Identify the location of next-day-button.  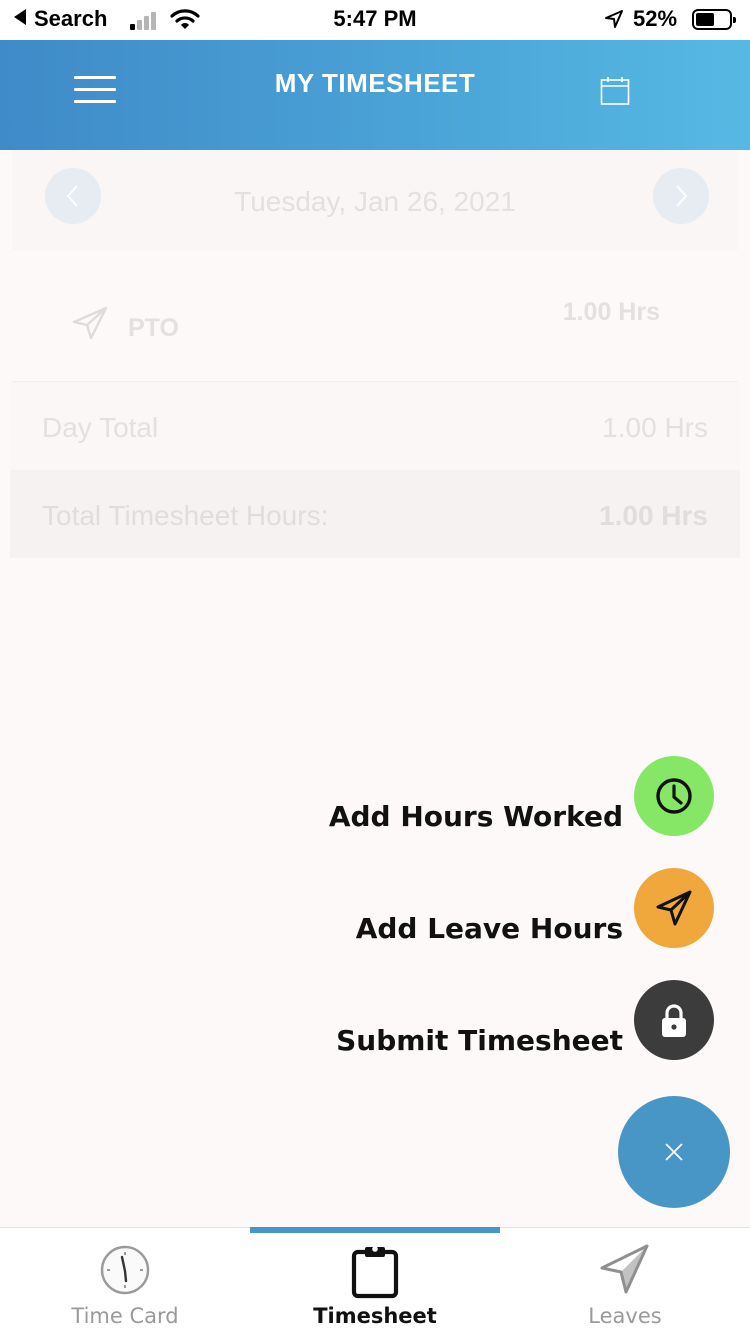
(681, 196).